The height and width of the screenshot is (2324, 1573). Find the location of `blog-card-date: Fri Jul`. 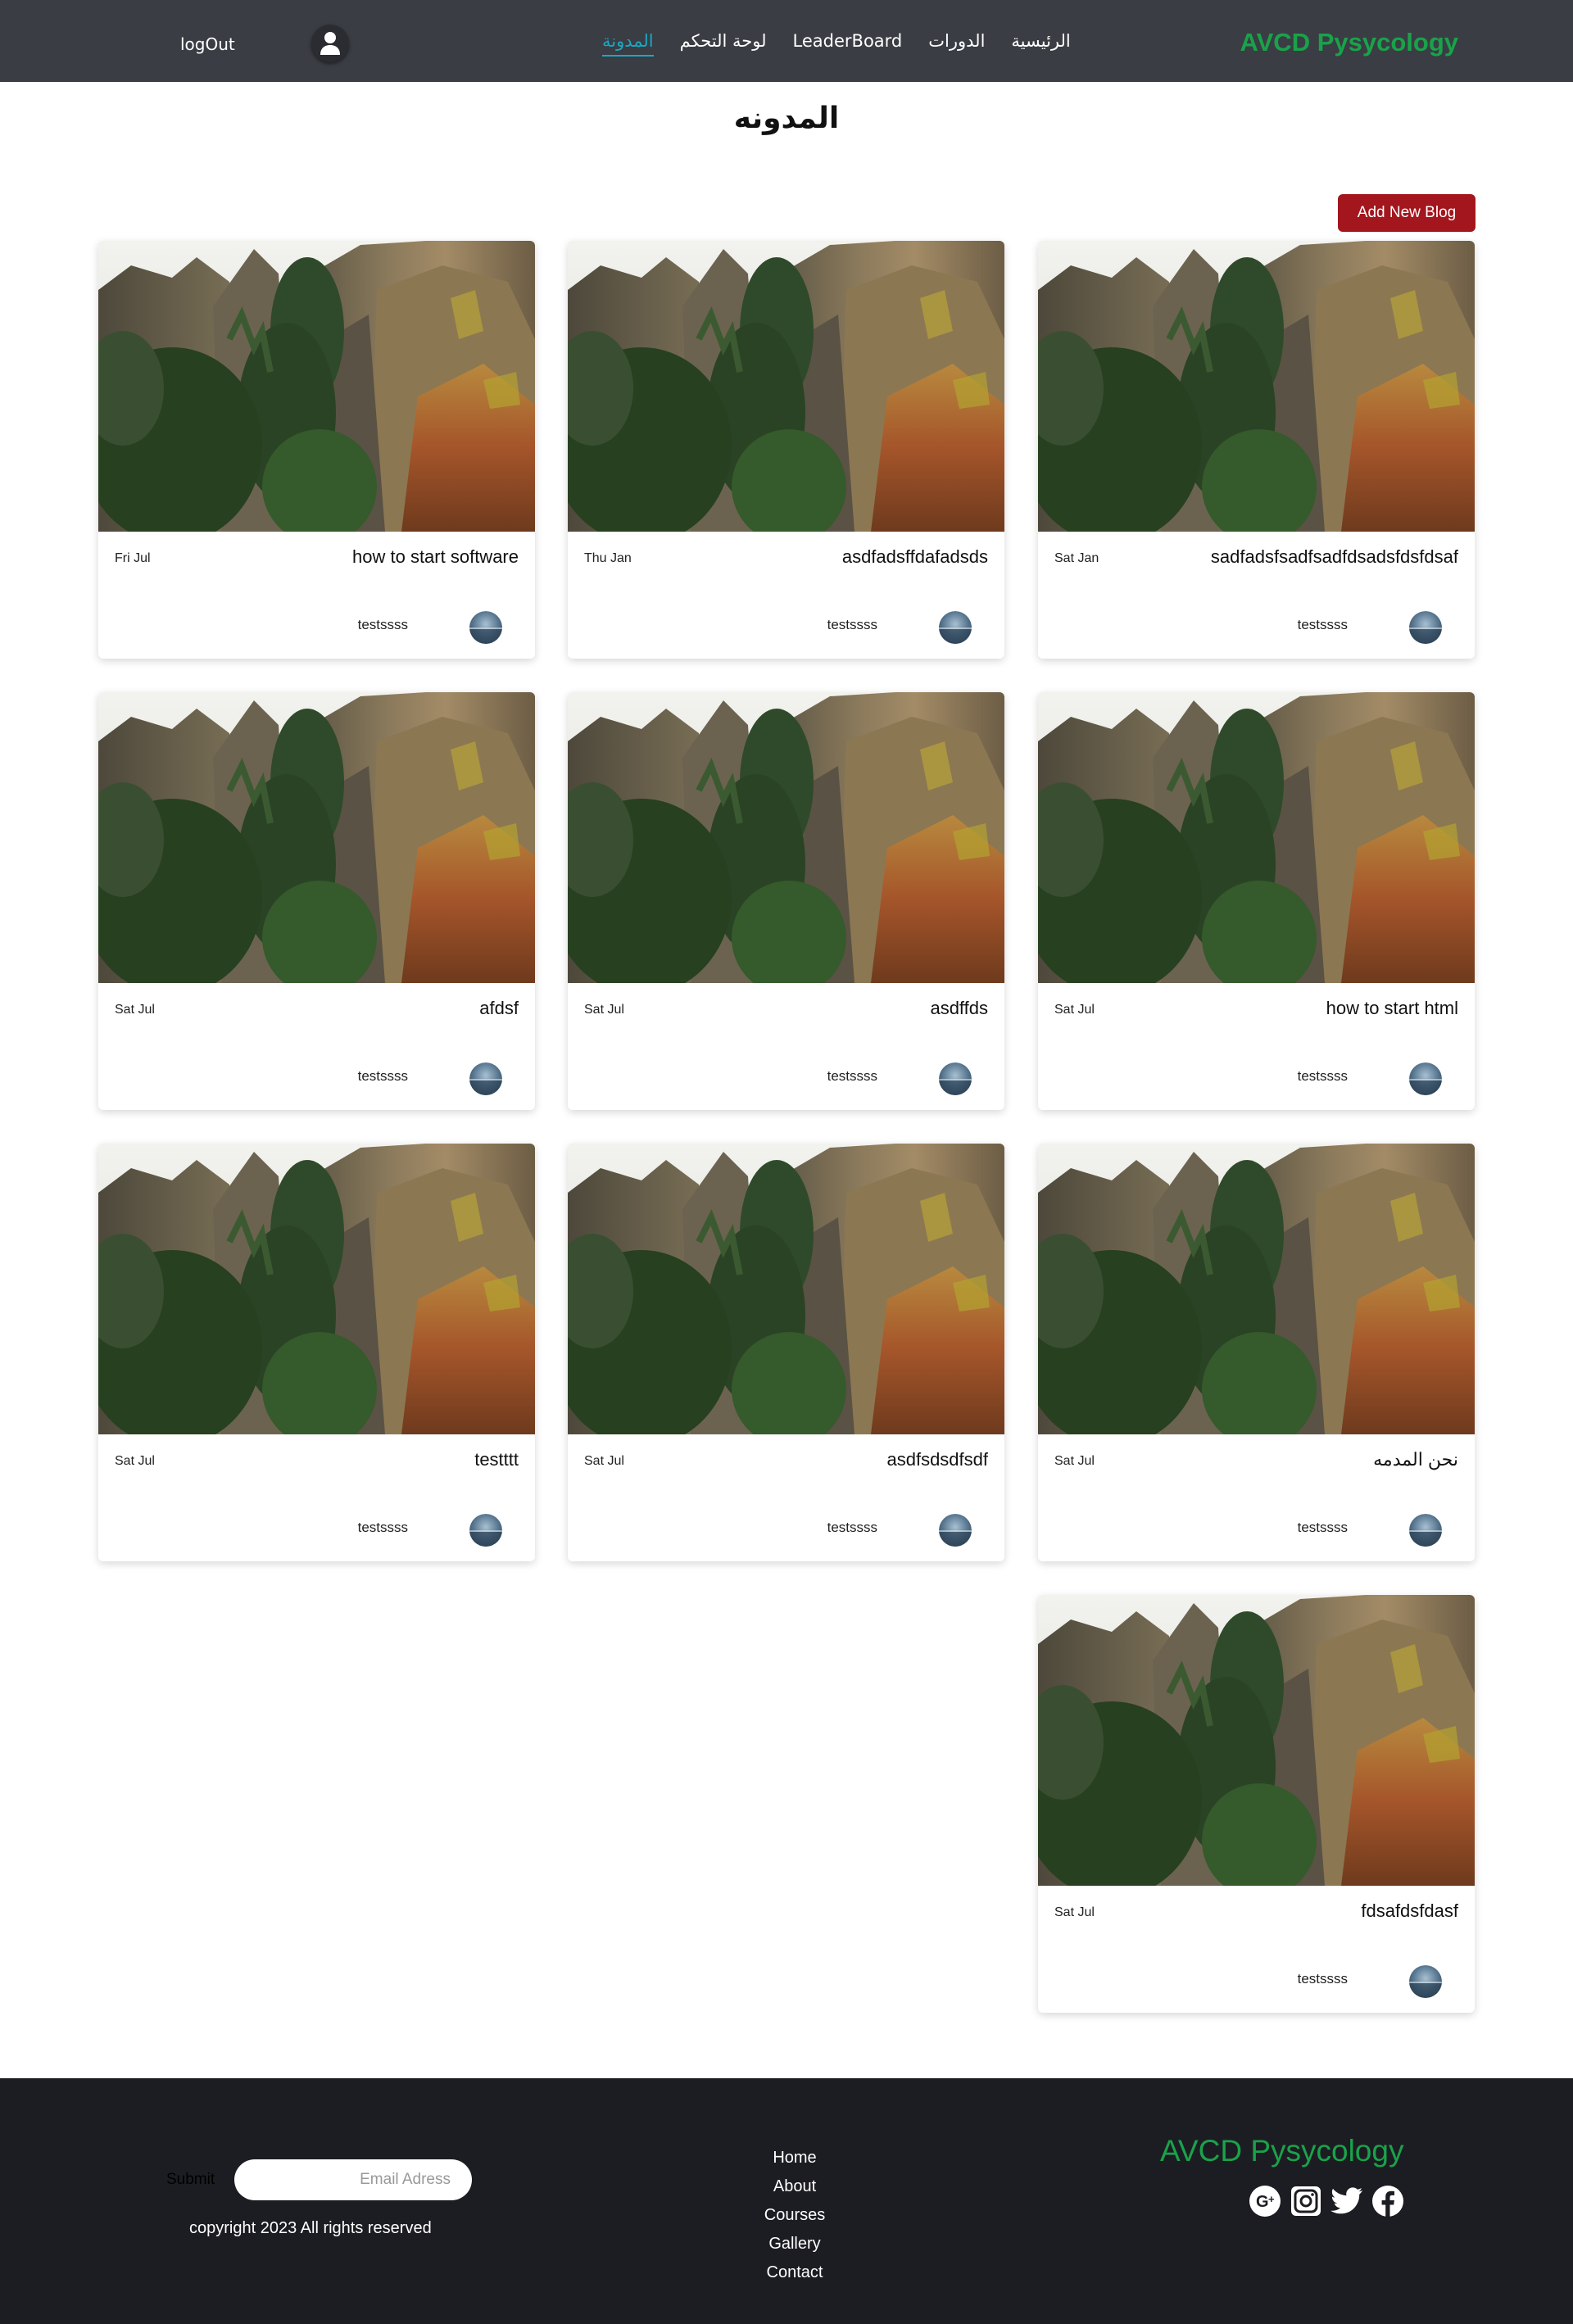

blog-card-date: Fri Jul is located at coordinates (133, 558).